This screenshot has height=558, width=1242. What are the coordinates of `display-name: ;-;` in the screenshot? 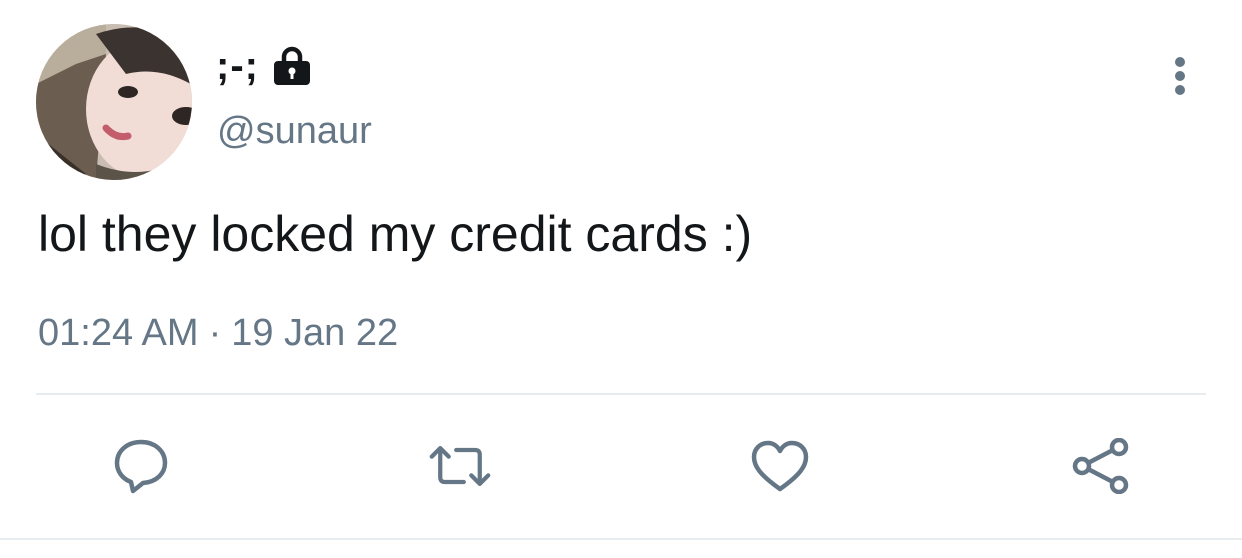 It's located at (237, 66).